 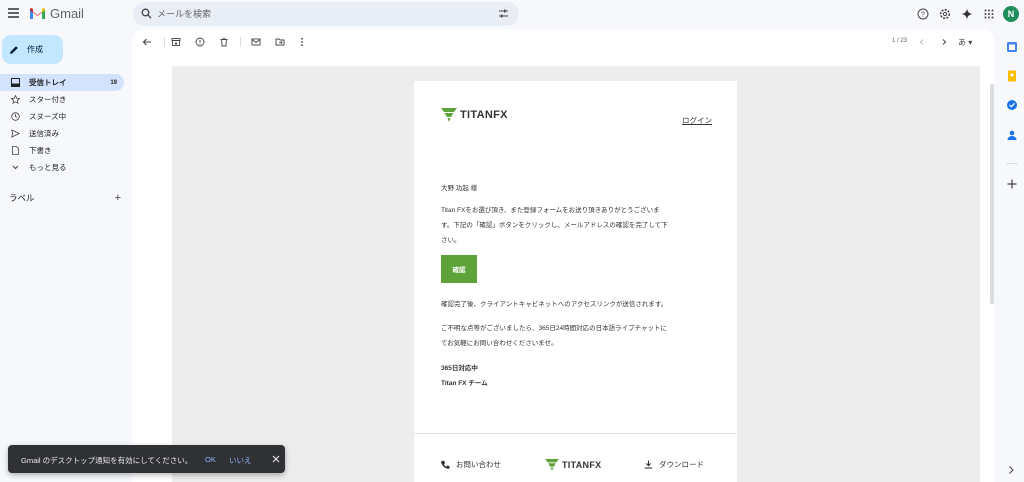 I want to click on chevron-down-icon, so click(x=15, y=168).